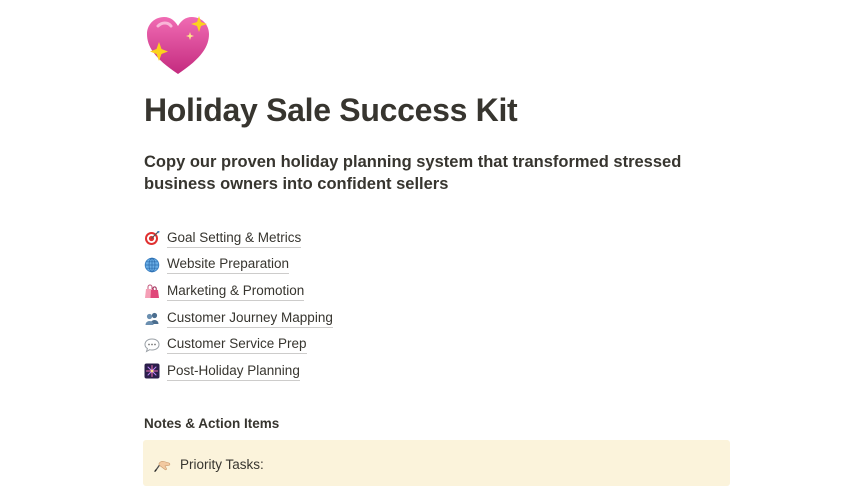 The image size is (848, 486). I want to click on busts-in-silhouette-icon, so click(152, 319).